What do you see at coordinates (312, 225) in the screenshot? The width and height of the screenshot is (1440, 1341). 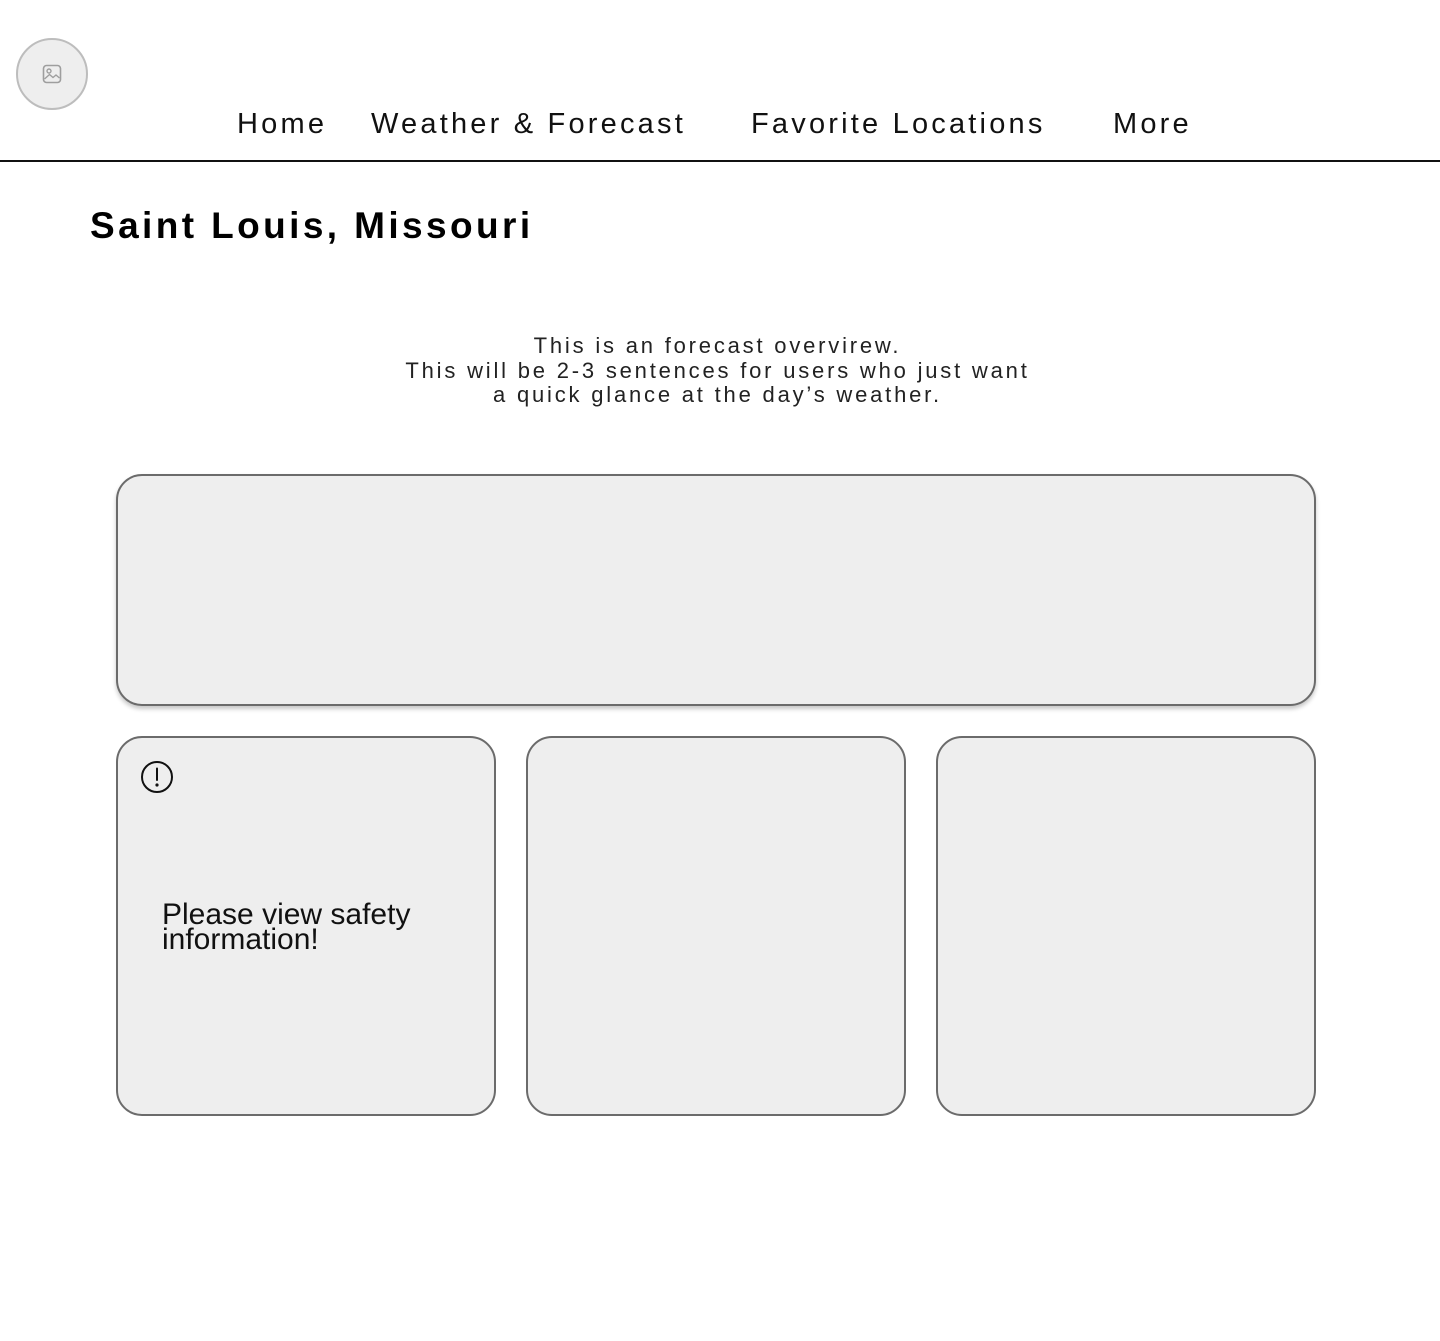 I see `page-title: Saint Louis, Missouri` at bounding box center [312, 225].